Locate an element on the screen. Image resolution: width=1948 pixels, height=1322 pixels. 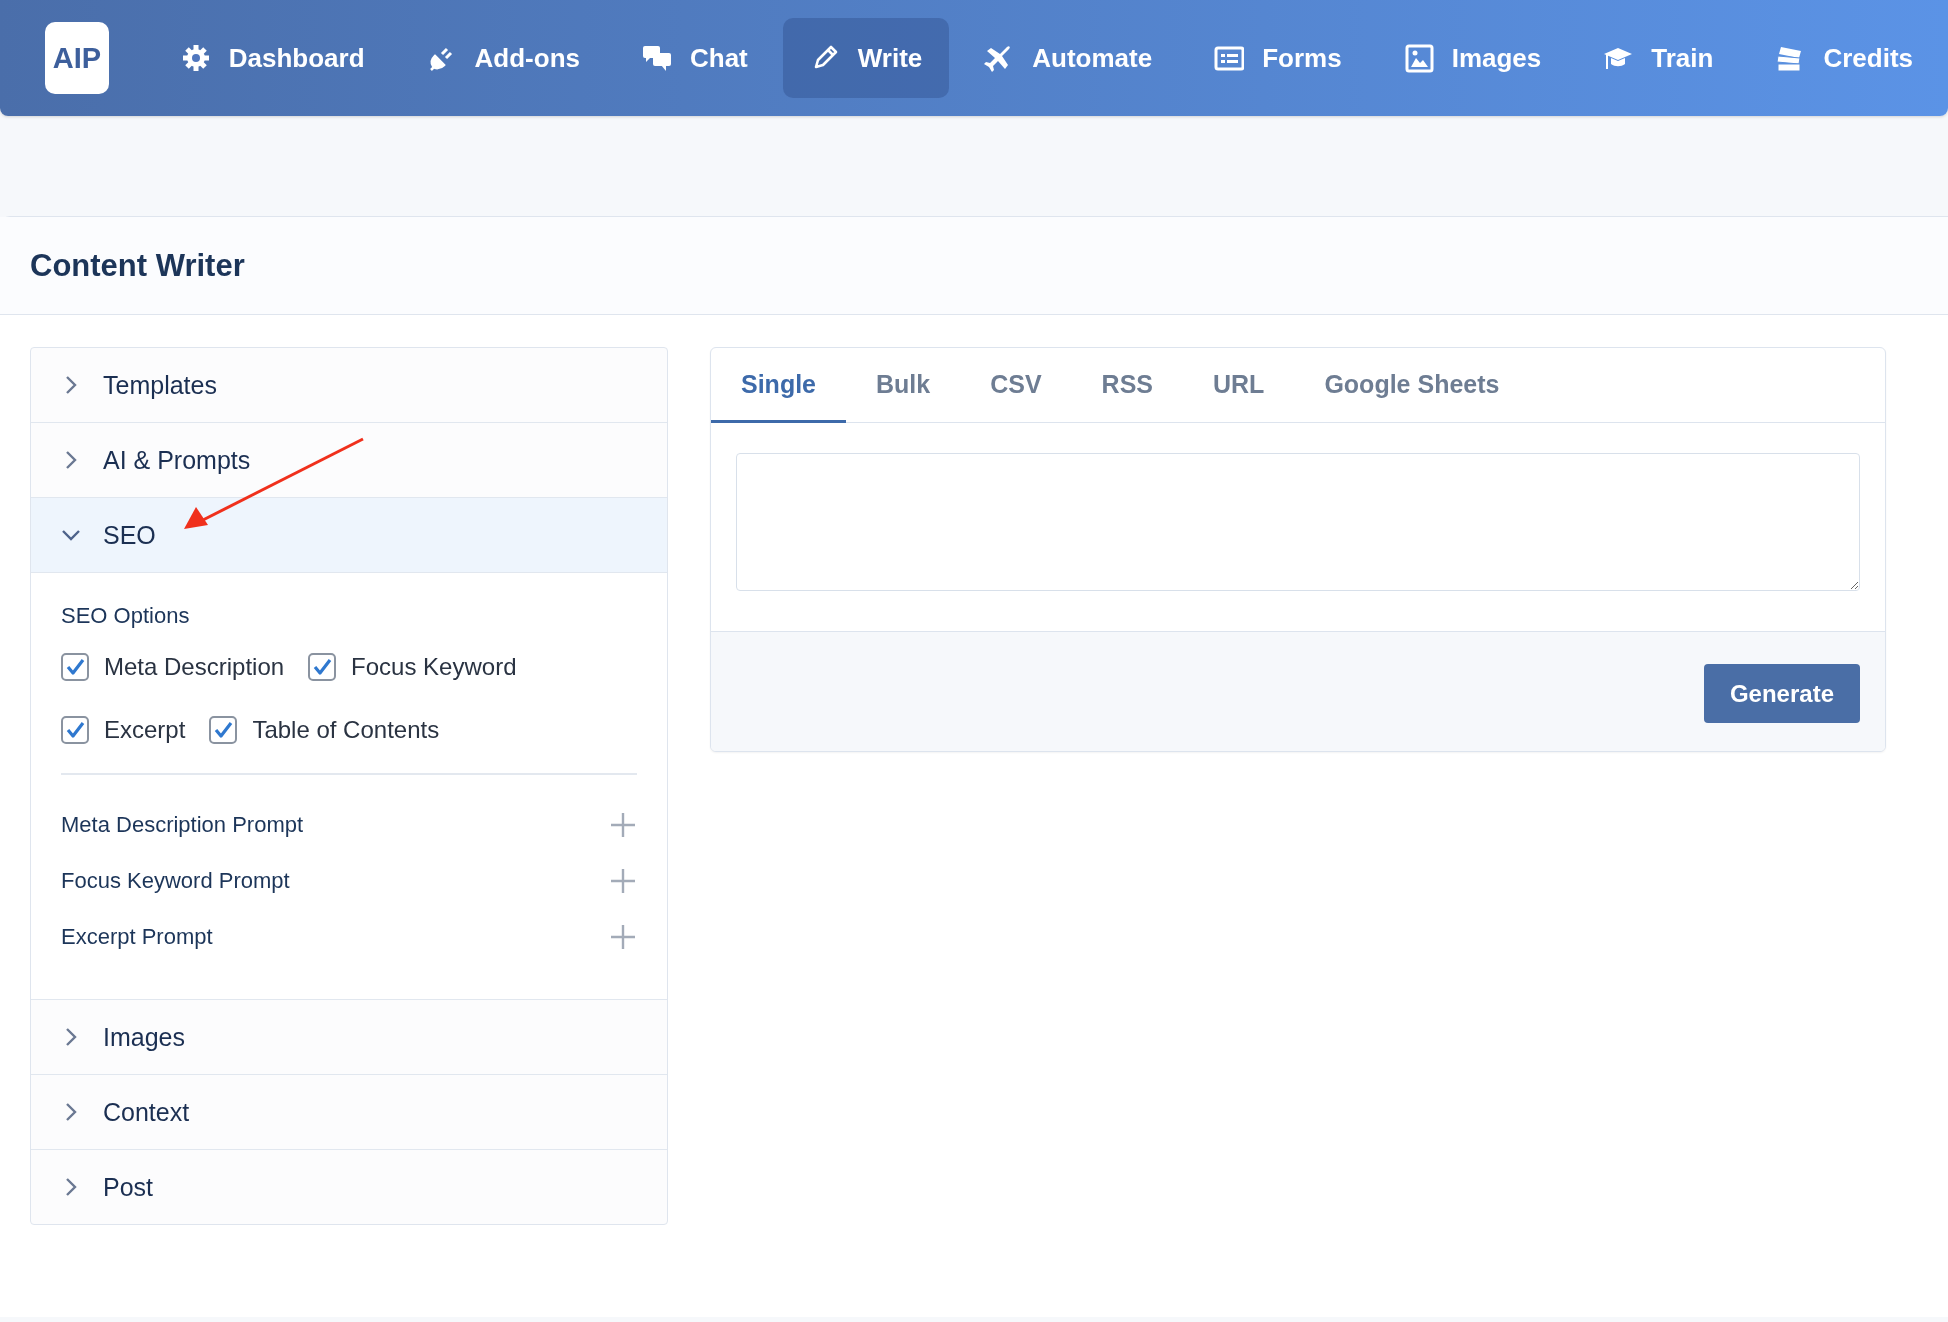
prompt-label: Excerpt Prompt is located at coordinates (137, 937).